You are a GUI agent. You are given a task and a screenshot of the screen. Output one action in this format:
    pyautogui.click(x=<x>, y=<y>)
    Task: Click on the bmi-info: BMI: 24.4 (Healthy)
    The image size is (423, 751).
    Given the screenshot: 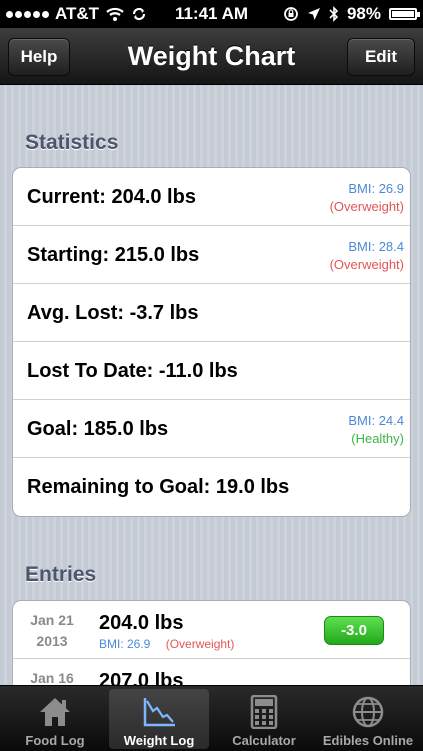 What is the action you would take?
    pyautogui.click(x=376, y=430)
    